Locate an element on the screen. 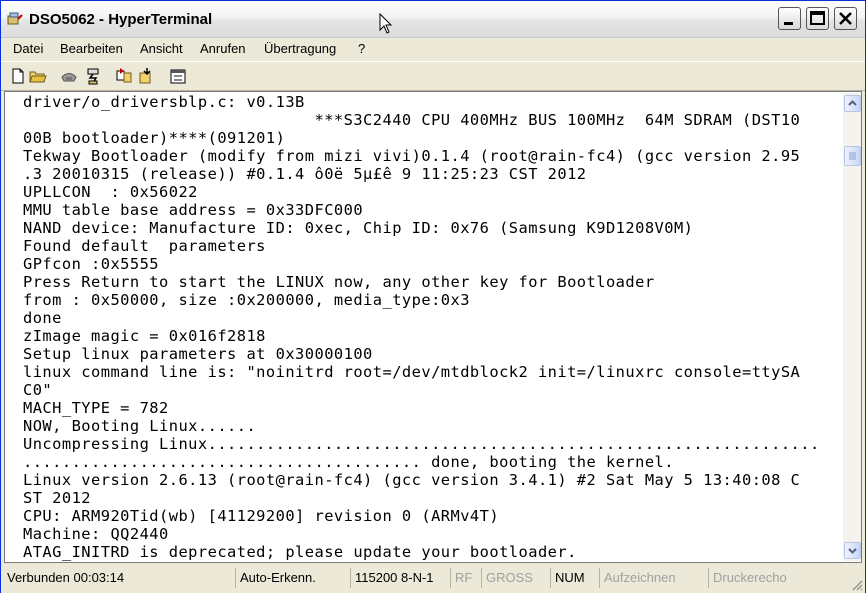 This screenshot has height=593, width=866. scroll-thumb is located at coordinates (852, 156).